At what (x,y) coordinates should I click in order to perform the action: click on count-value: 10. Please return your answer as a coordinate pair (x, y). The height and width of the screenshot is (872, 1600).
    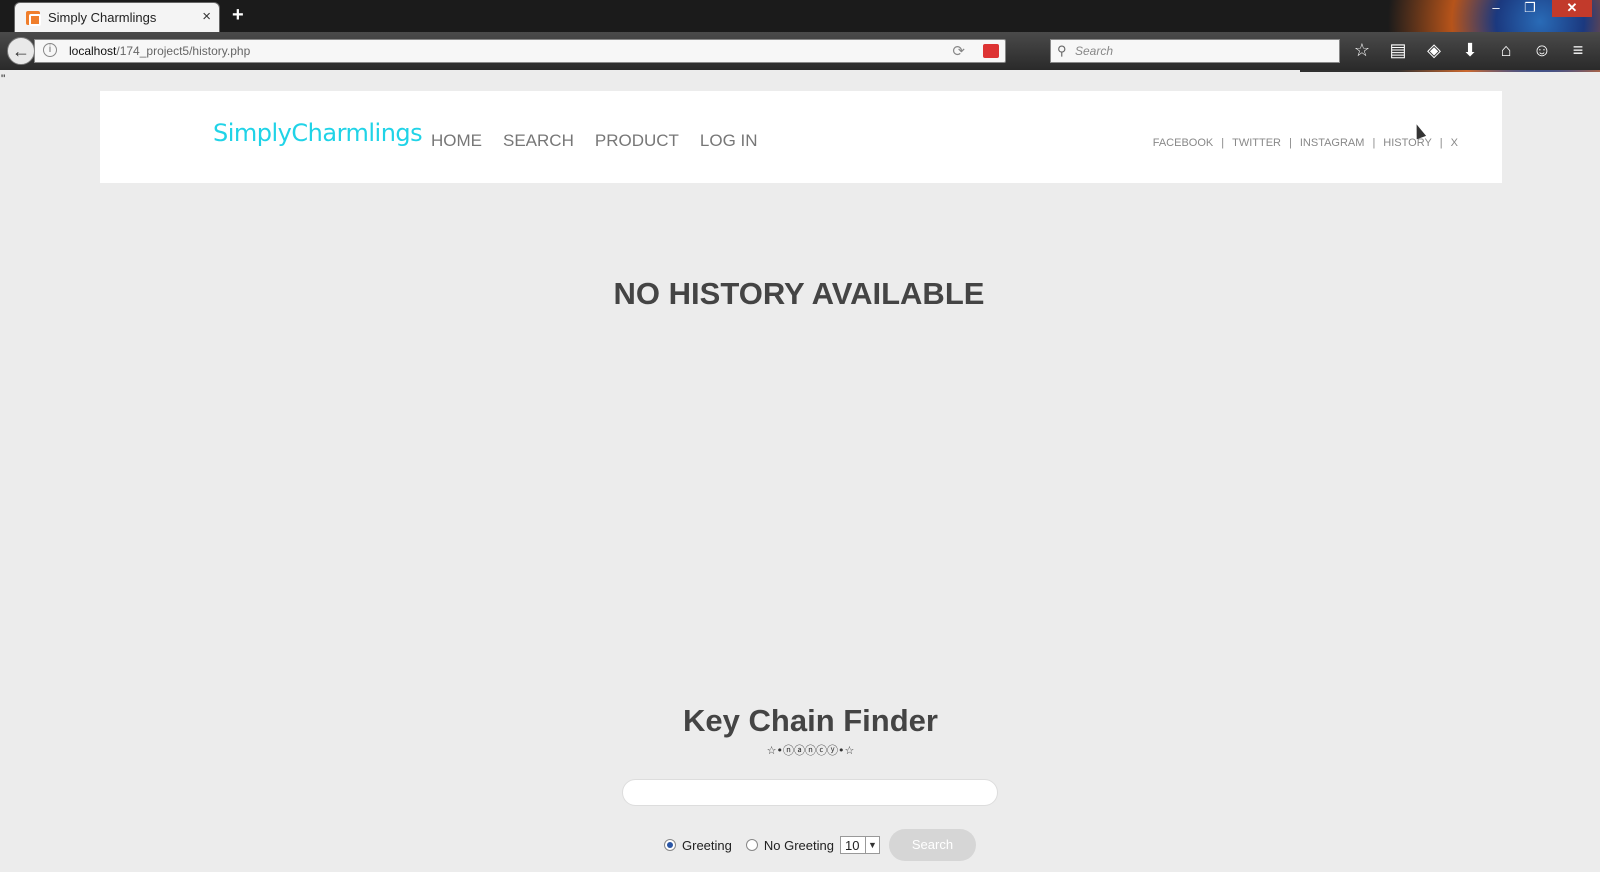
    Looking at the image, I should click on (852, 845).